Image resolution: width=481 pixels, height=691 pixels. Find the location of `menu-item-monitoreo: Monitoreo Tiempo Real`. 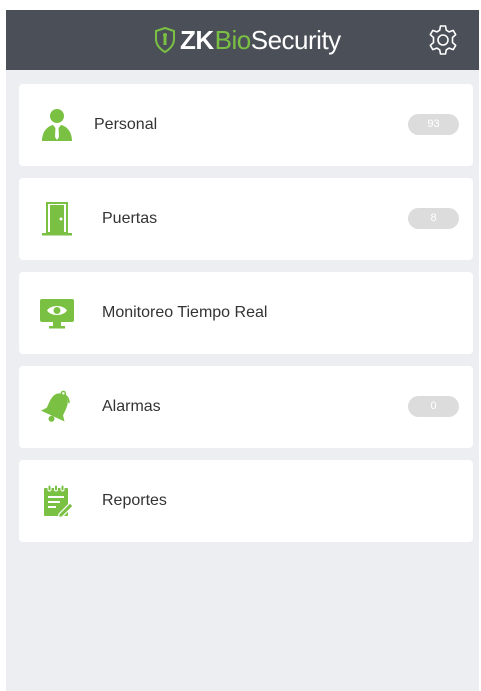

menu-item-monitoreo: Monitoreo Tiempo Real is located at coordinates (246, 313).